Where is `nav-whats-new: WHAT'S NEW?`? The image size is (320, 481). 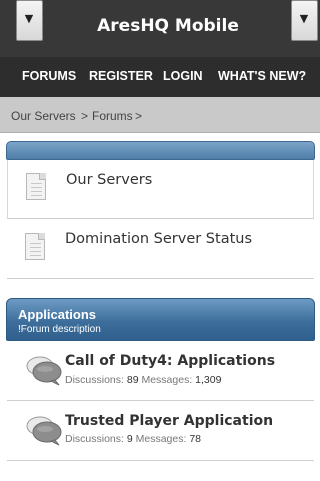 nav-whats-new: WHAT'S NEW? is located at coordinates (262, 76).